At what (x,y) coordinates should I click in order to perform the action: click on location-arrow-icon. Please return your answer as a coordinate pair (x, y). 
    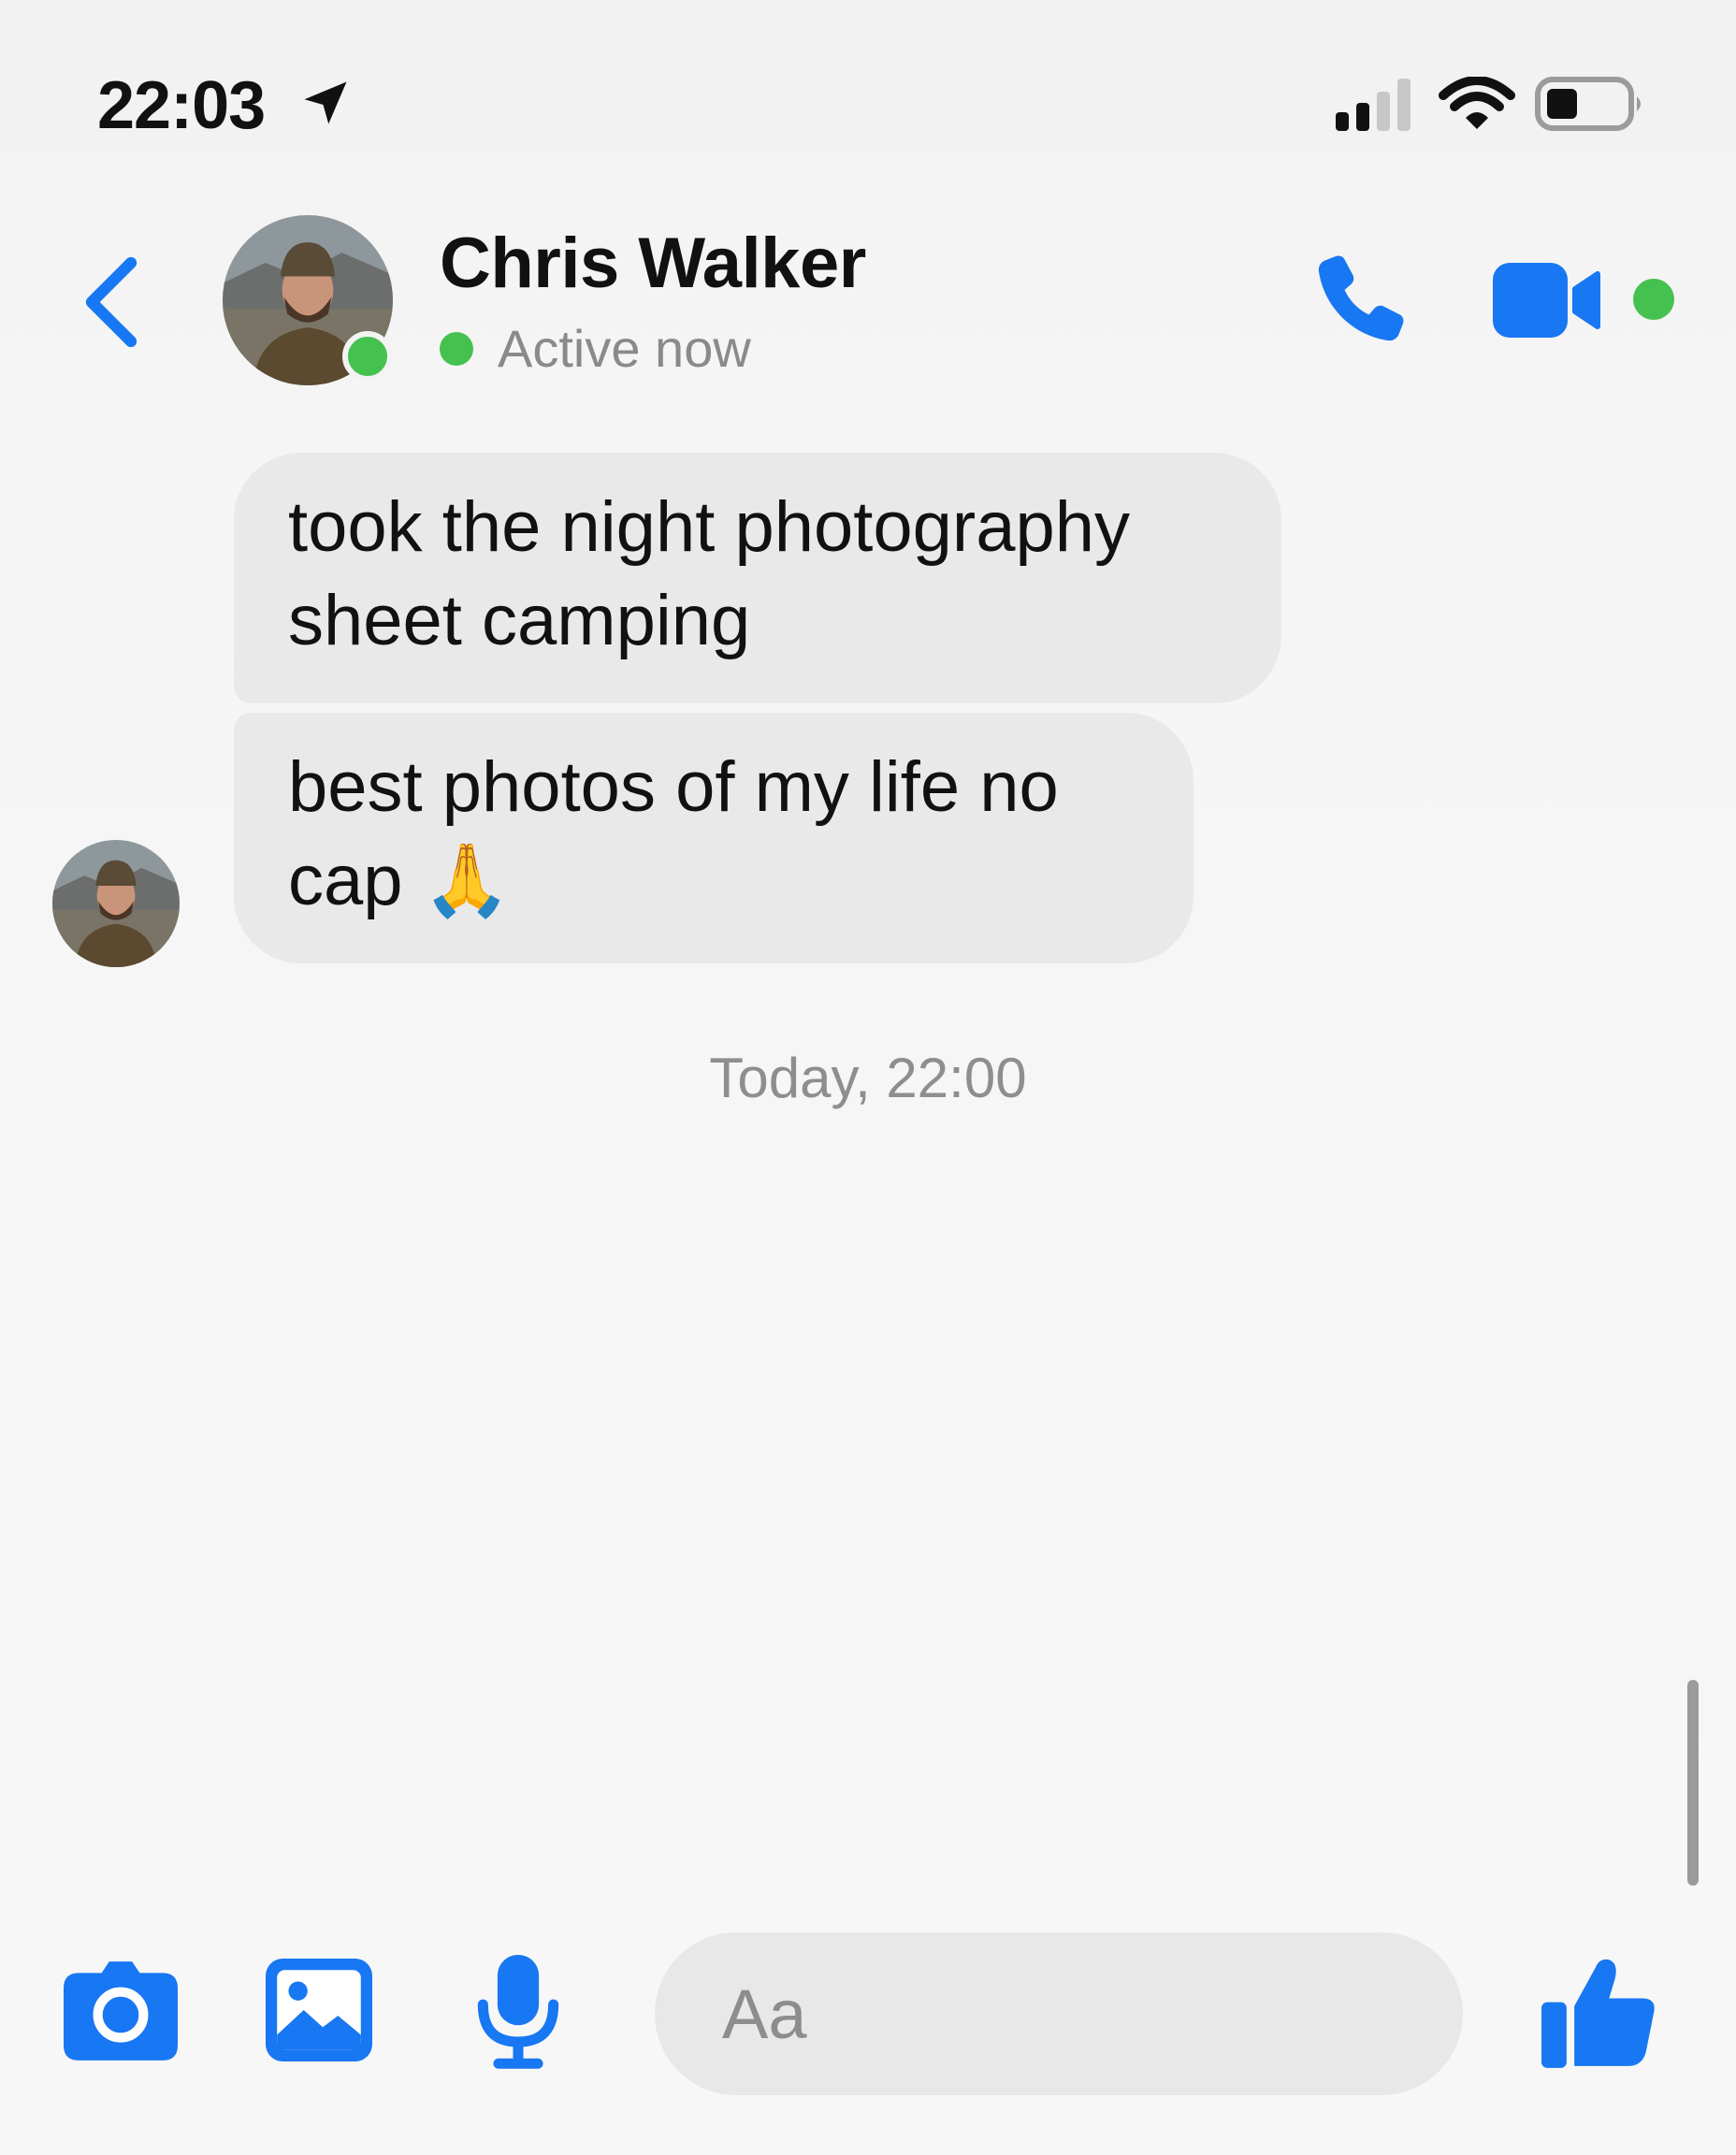
    Looking at the image, I should click on (325, 103).